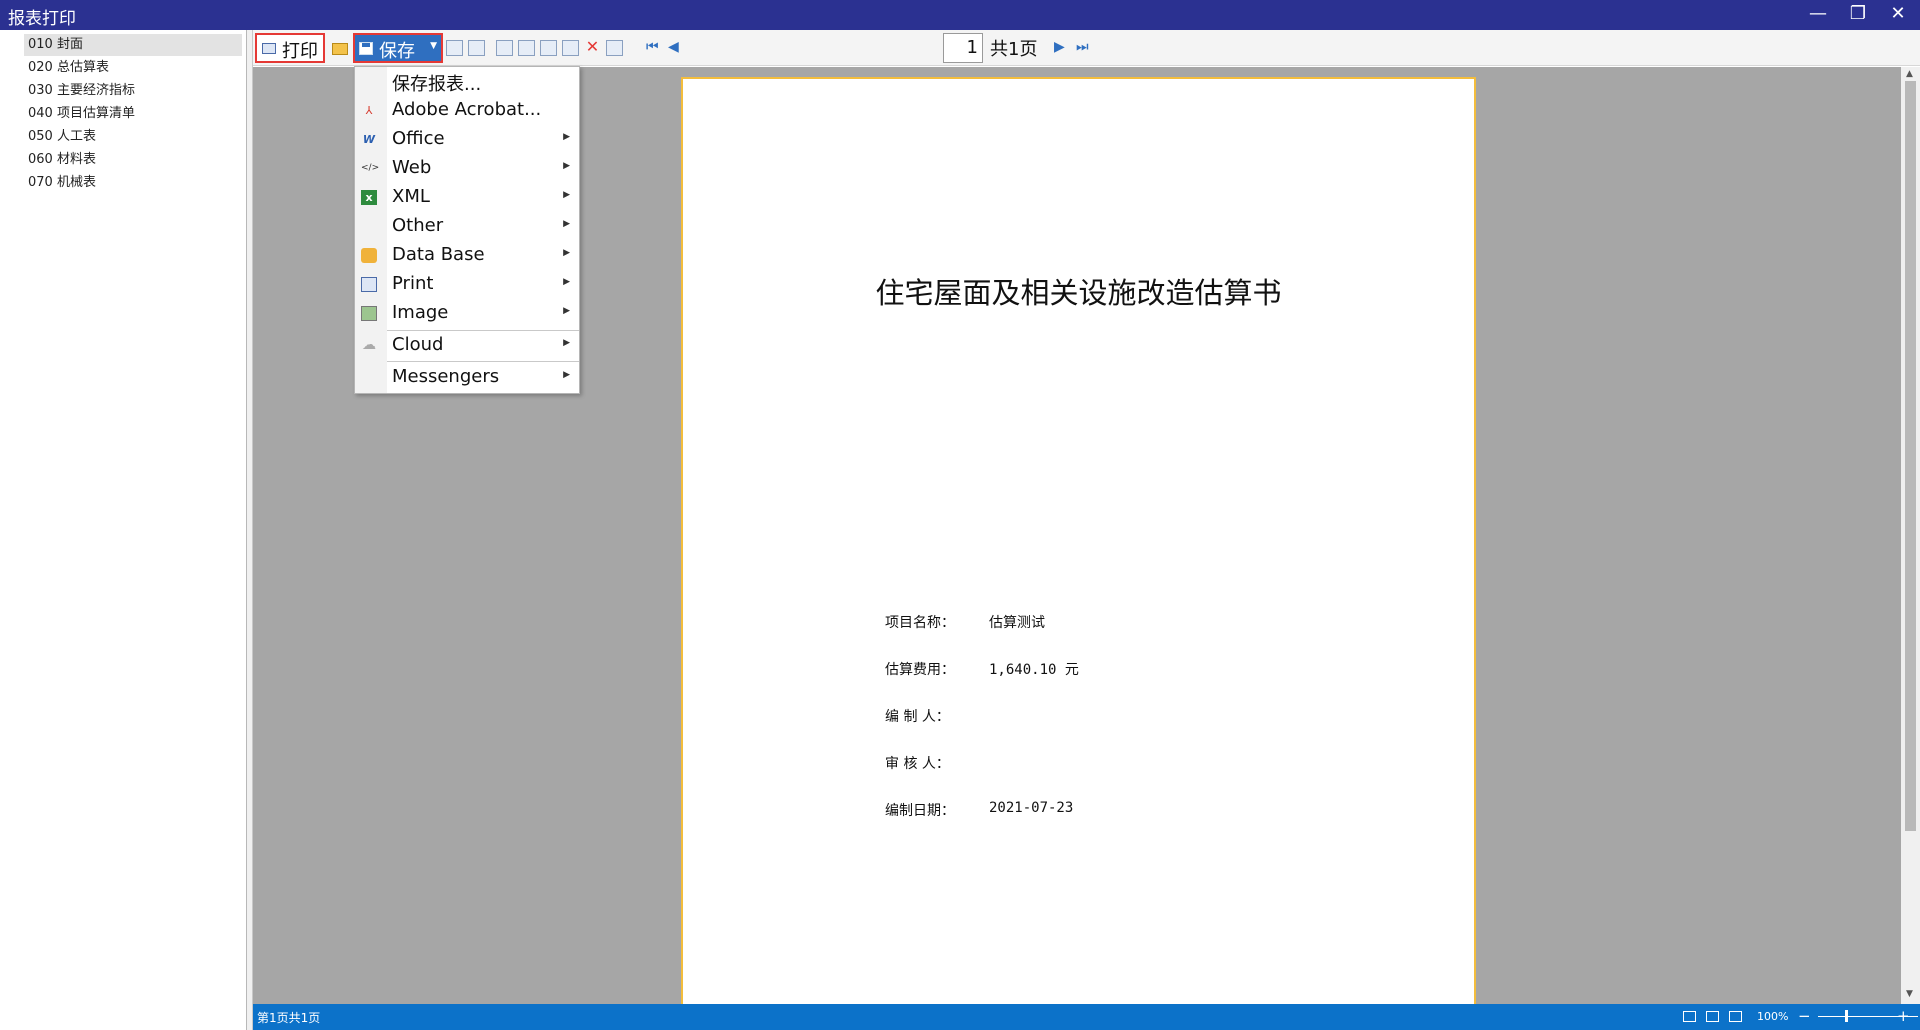  Describe the element at coordinates (133, 114) in the screenshot. I see `report-item-estimate-list: 040 项目估算清单` at that location.